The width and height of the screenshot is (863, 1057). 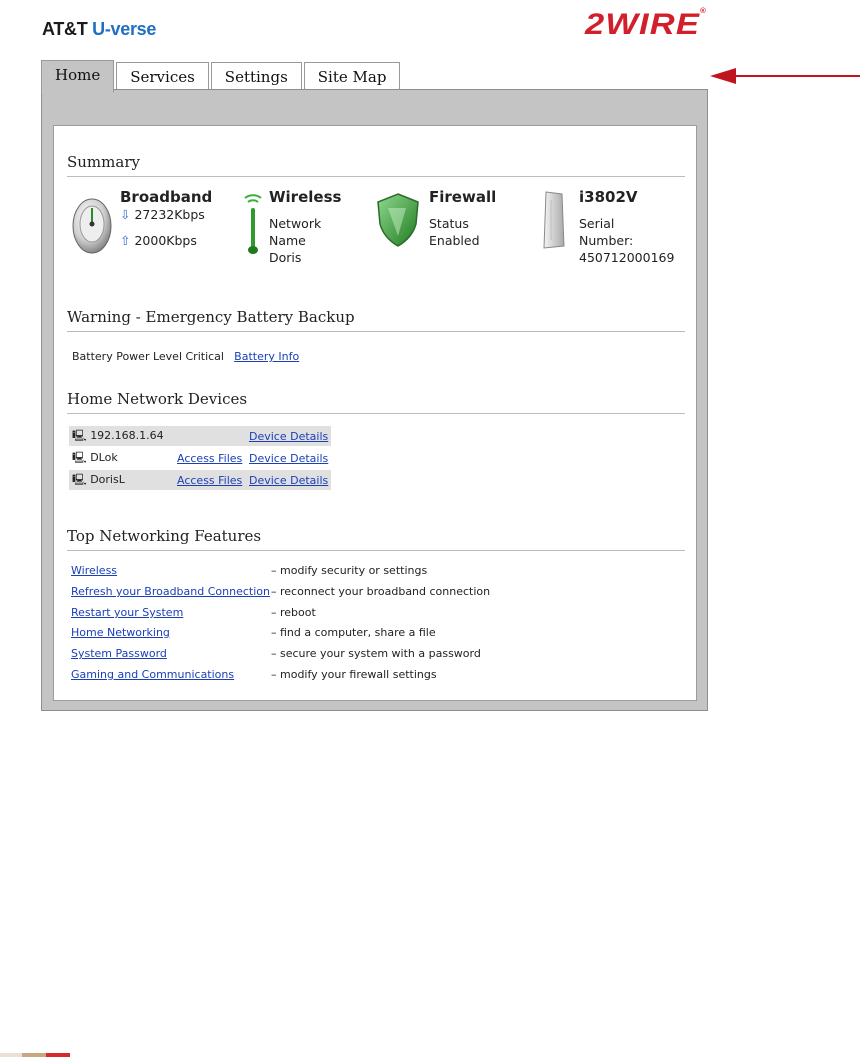 I want to click on device-summary: i3802V Serial Number: 450712000169, so click(x=626, y=227).